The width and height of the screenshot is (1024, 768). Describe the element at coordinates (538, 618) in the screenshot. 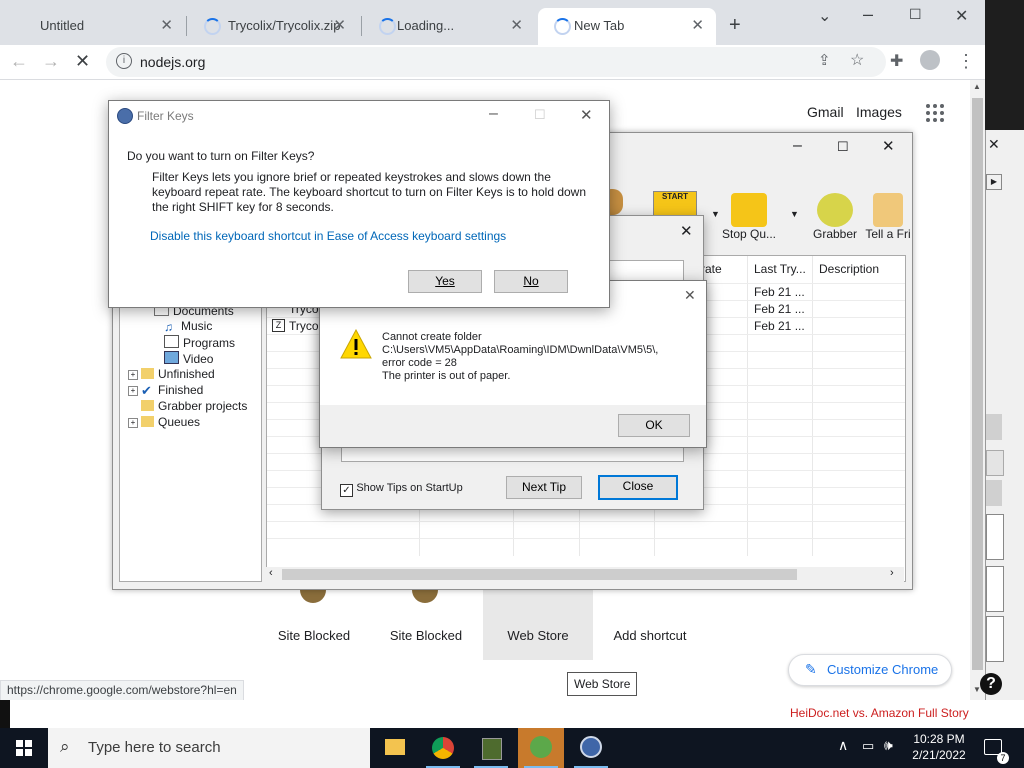

I see `shortcut-tile-web-store: Web Store` at that location.